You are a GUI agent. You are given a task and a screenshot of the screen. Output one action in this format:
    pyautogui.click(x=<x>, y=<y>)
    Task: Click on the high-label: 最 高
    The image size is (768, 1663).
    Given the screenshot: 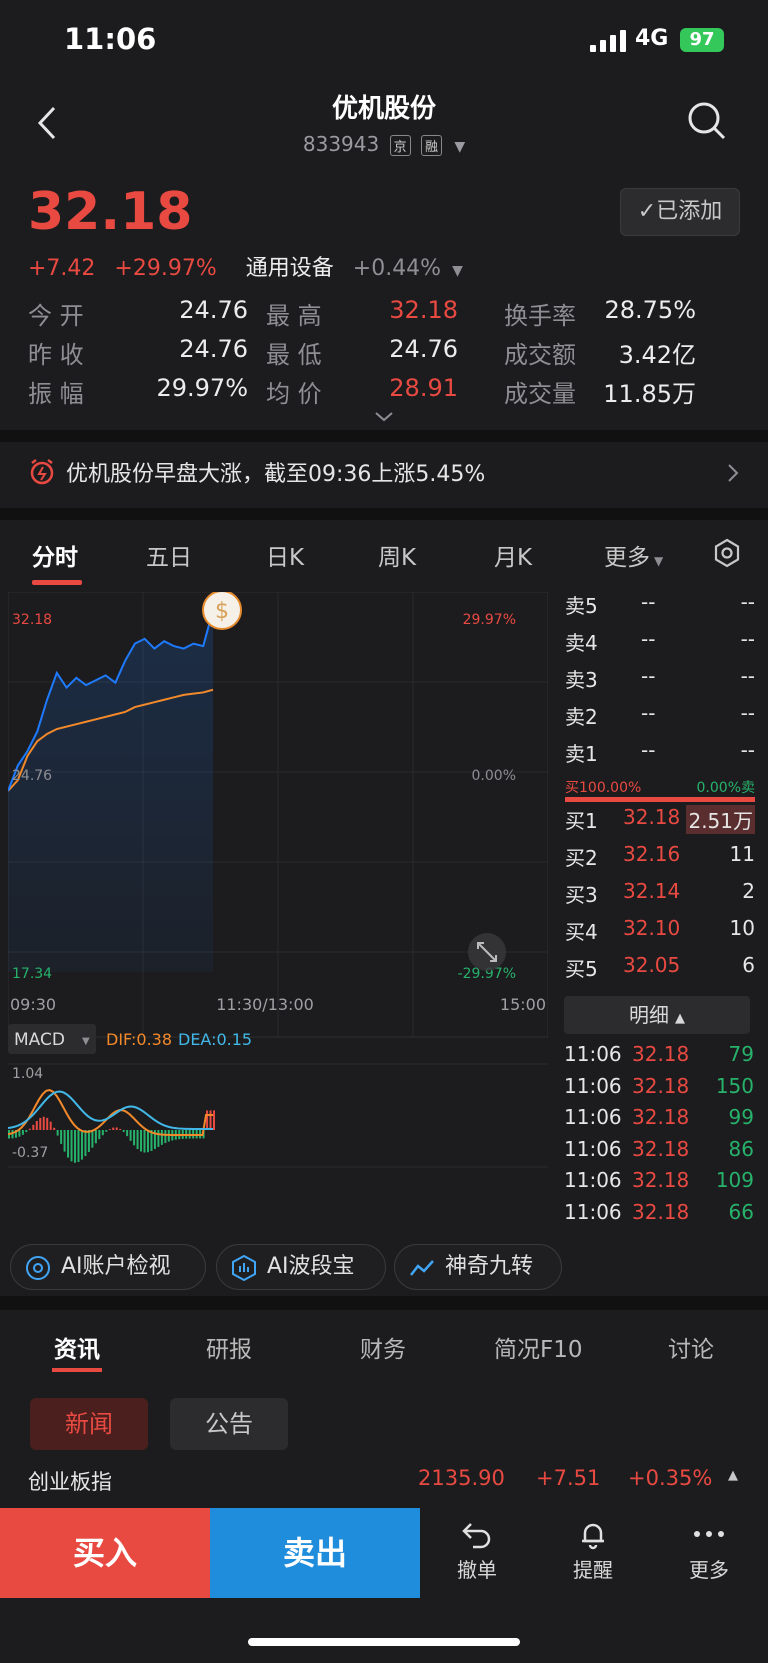 What is the action you would take?
    pyautogui.click(x=294, y=316)
    